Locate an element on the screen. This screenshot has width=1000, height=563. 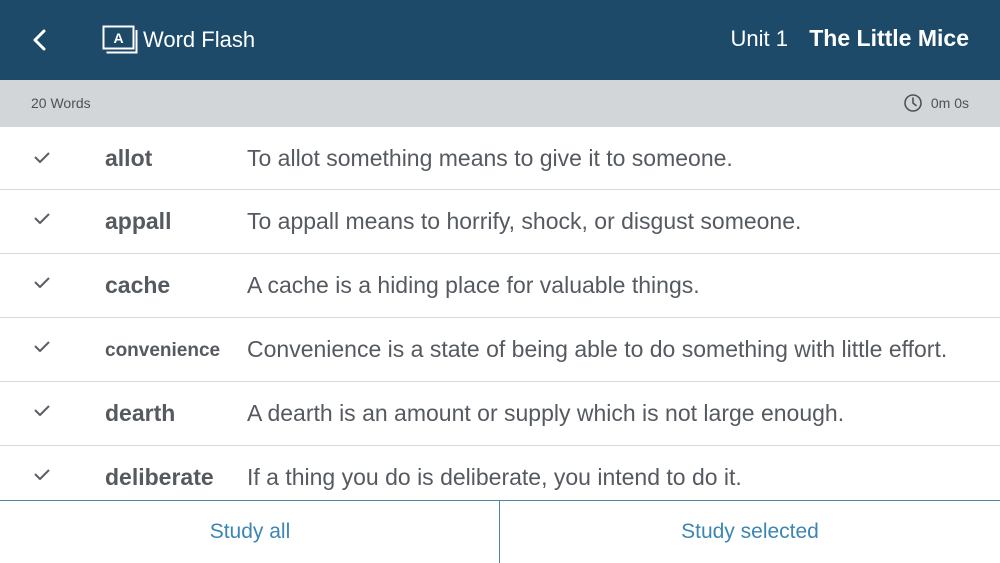
back-button is located at coordinates (40, 40).